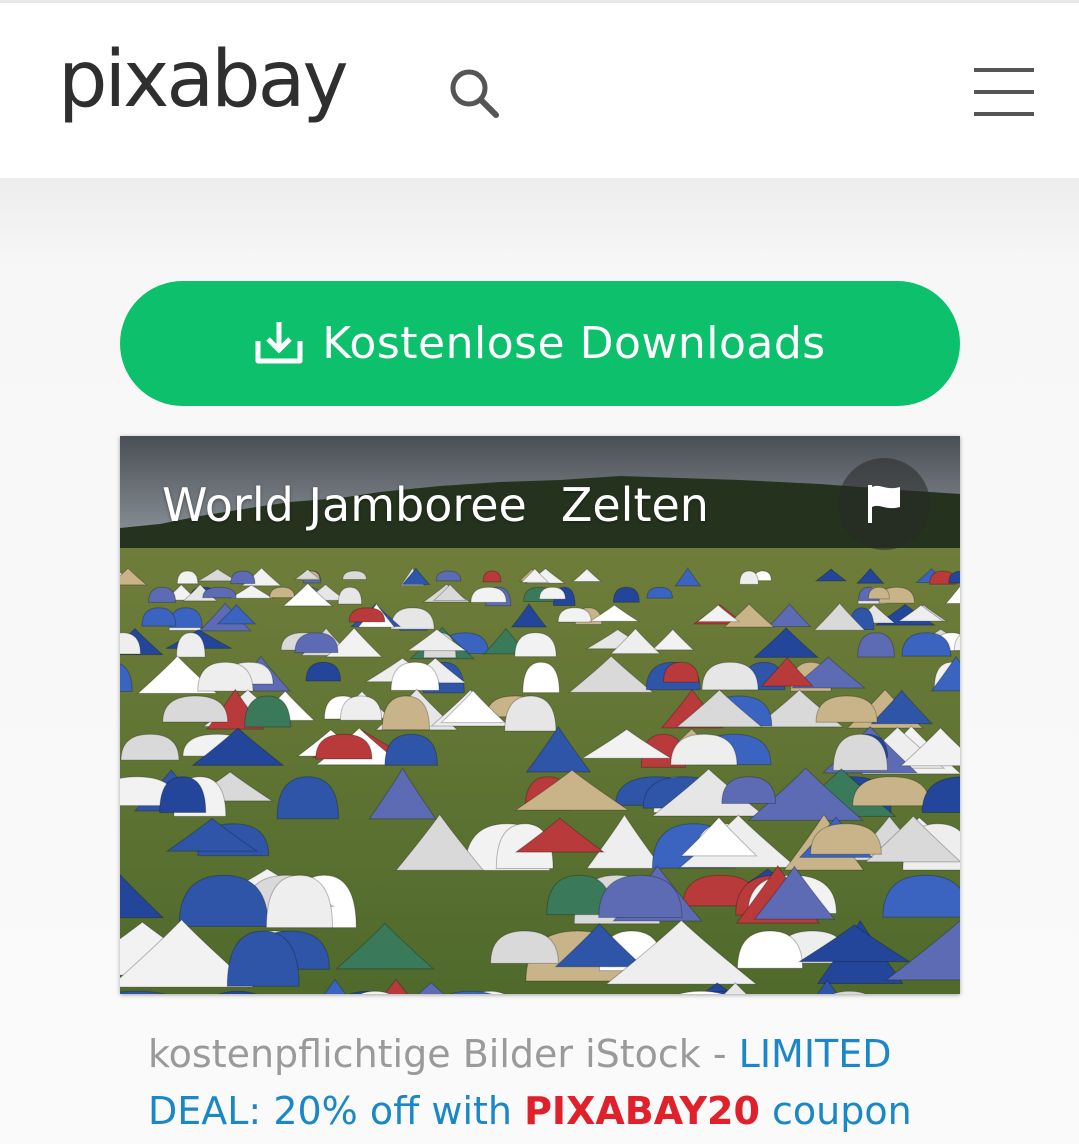 Image resolution: width=1079 pixels, height=1144 pixels. Describe the element at coordinates (1004, 92) in the screenshot. I see `hamburger-menu-icon` at that location.